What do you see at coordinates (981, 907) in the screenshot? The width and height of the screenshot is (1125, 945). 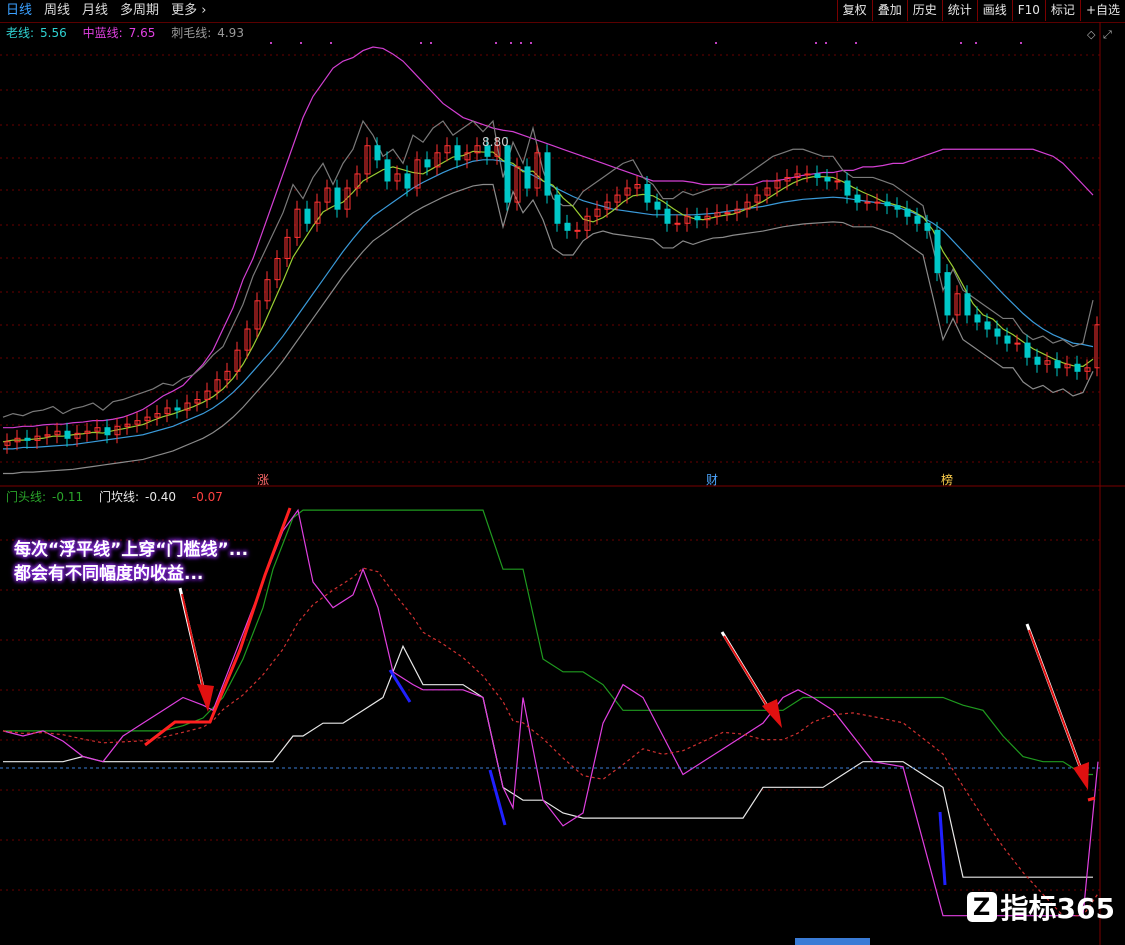 I see `logo-icon: Z` at bounding box center [981, 907].